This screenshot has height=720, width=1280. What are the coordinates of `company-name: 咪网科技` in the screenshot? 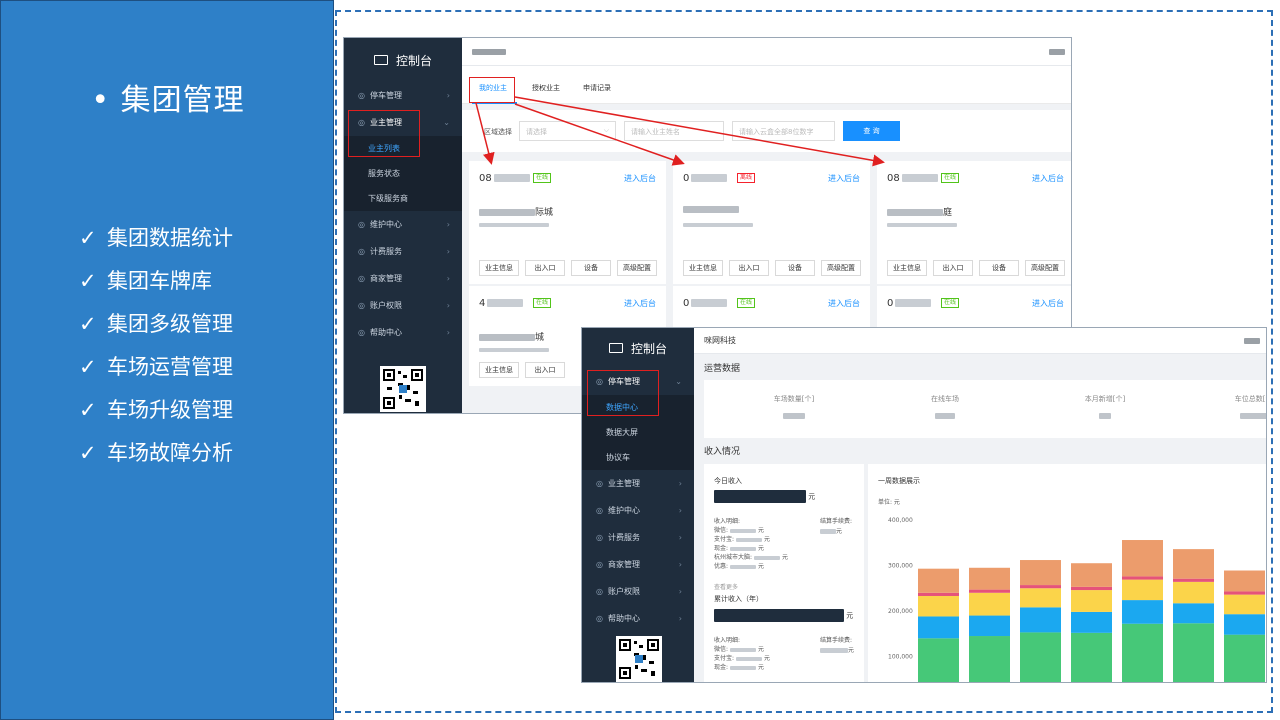 It's located at (720, 340).